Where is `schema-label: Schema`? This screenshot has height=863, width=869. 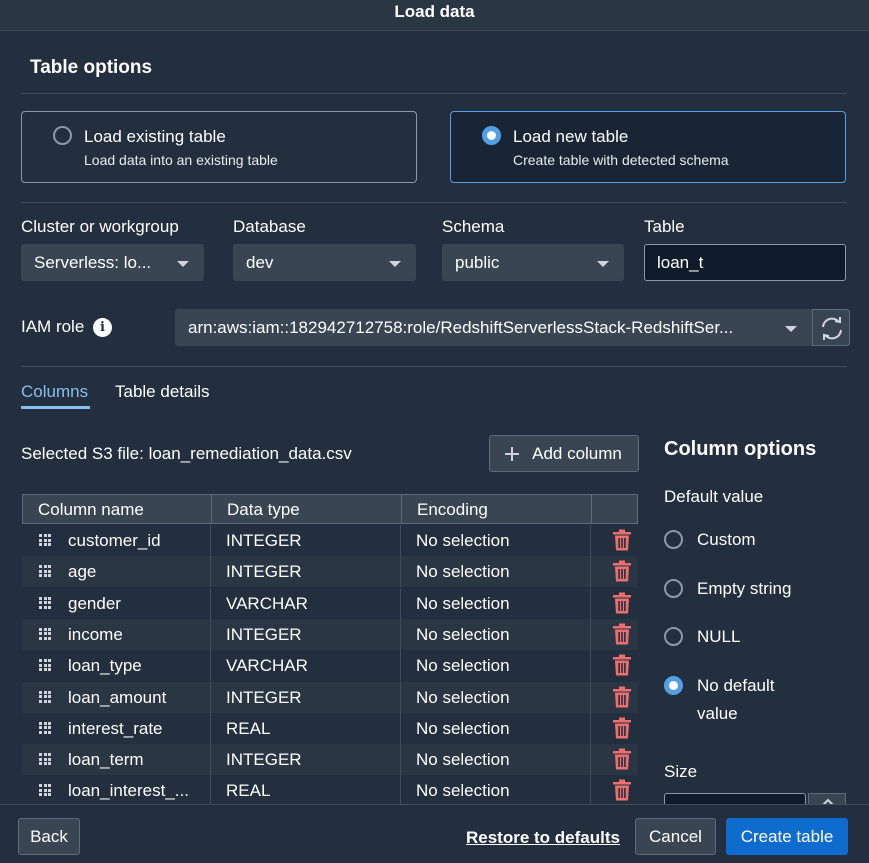 schema-label: Schema is located at coordinates (473, 226).